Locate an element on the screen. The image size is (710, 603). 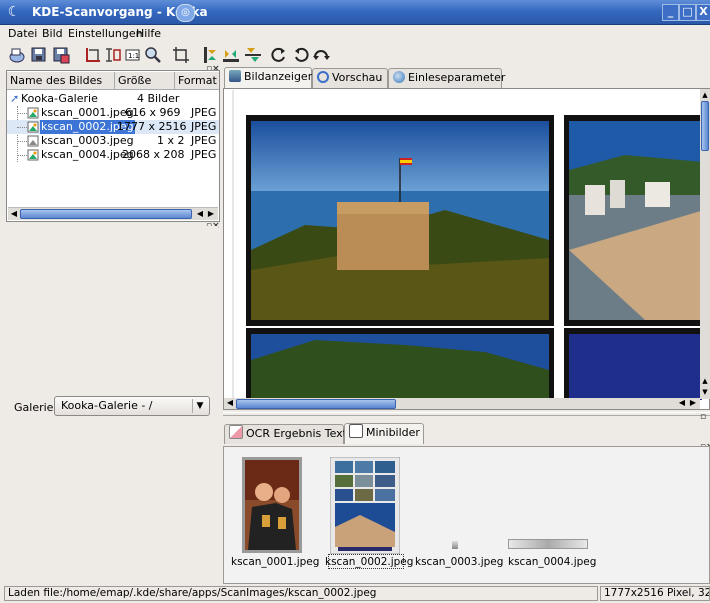
fit-icon: 1:1 is located at coordinates (133, 55).